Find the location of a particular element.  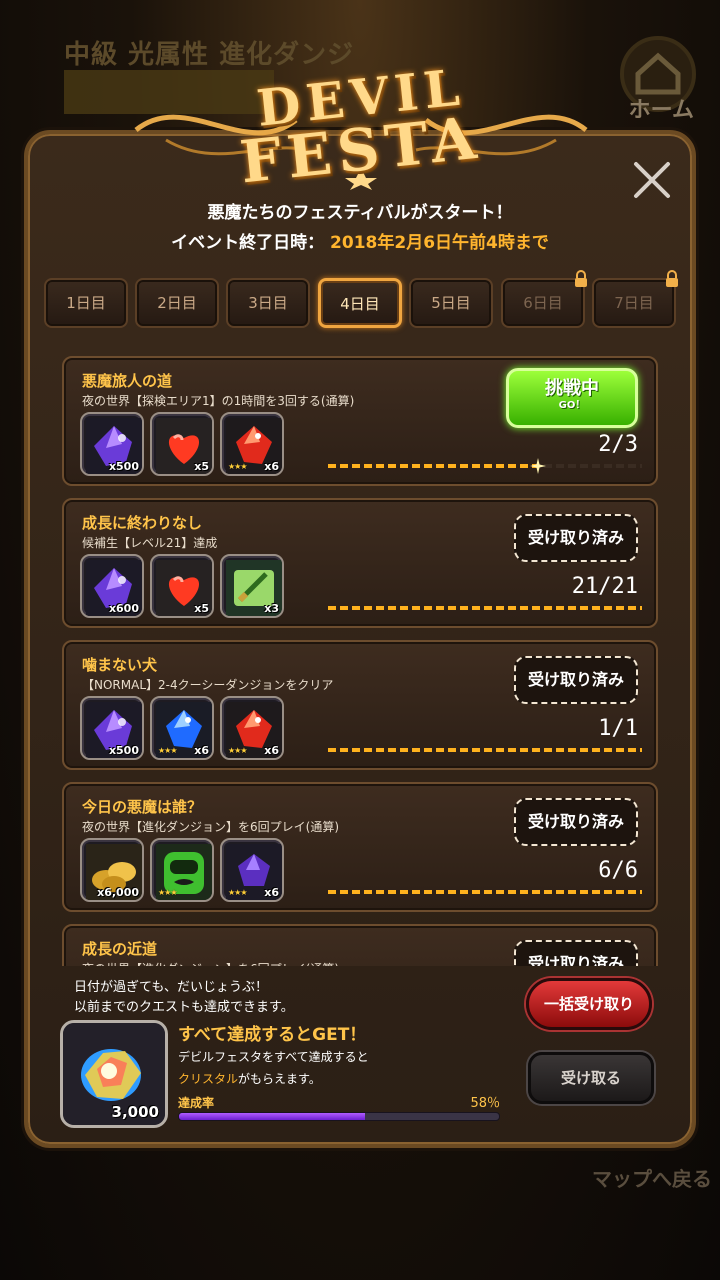

mission-progress-text: 6/6 is located at coordinates (618, 870).